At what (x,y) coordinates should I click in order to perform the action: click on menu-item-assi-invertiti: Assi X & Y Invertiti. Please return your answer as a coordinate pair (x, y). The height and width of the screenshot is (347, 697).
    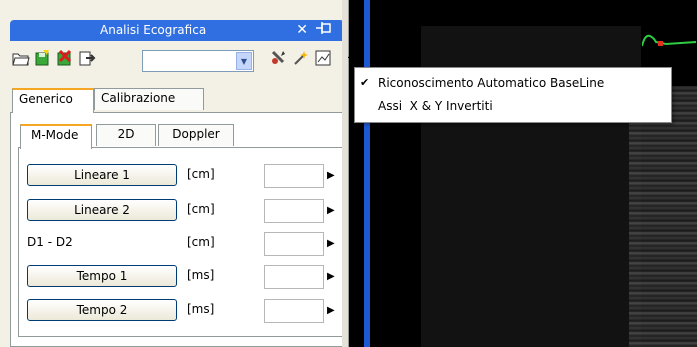
    Looking at the image, I should click on (513, 107).